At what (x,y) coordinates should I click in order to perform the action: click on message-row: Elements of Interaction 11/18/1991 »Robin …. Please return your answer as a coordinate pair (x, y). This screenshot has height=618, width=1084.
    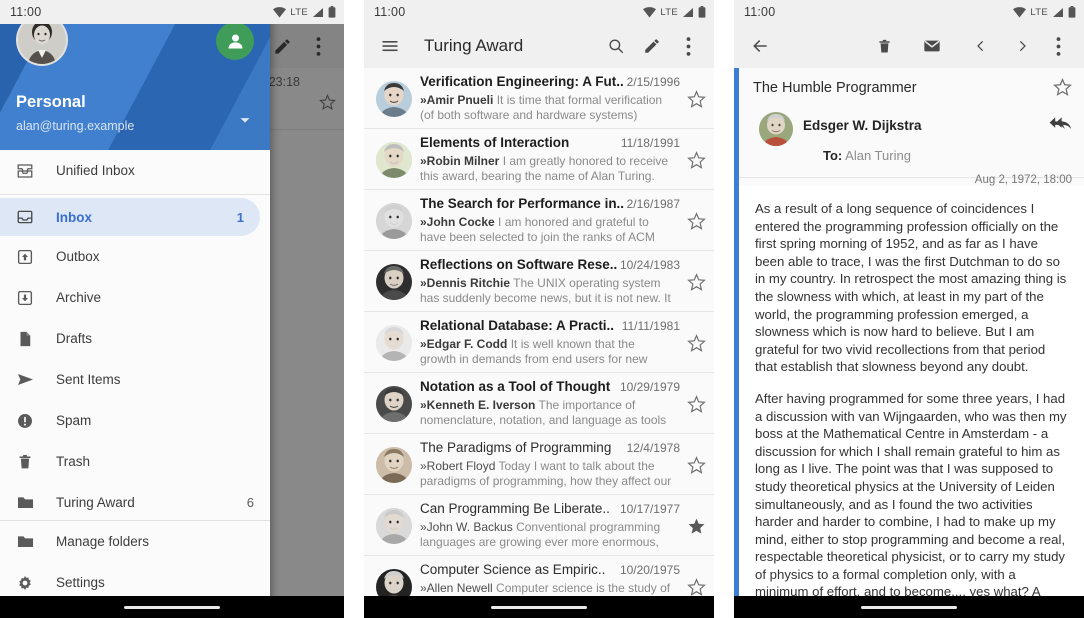
    Looking at the image, I should click on (539, 159).